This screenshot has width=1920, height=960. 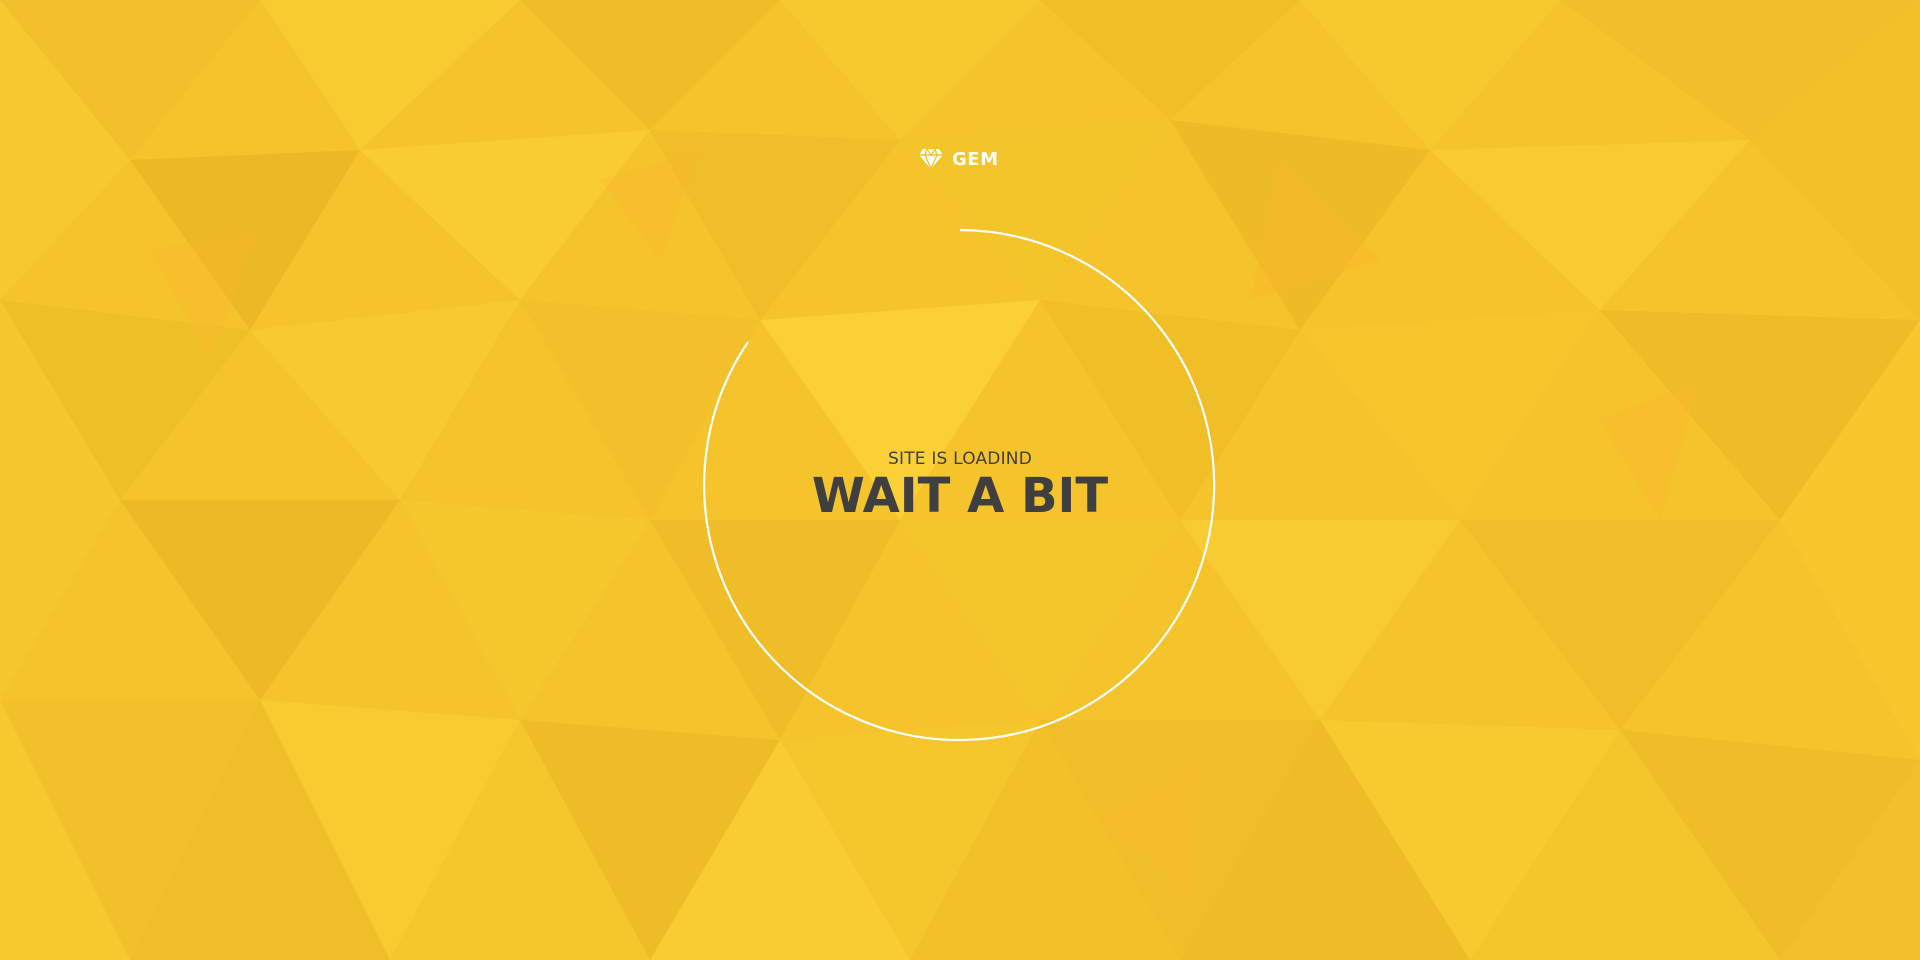 I want to click on diamond-icon, so click(x=931, y=159).